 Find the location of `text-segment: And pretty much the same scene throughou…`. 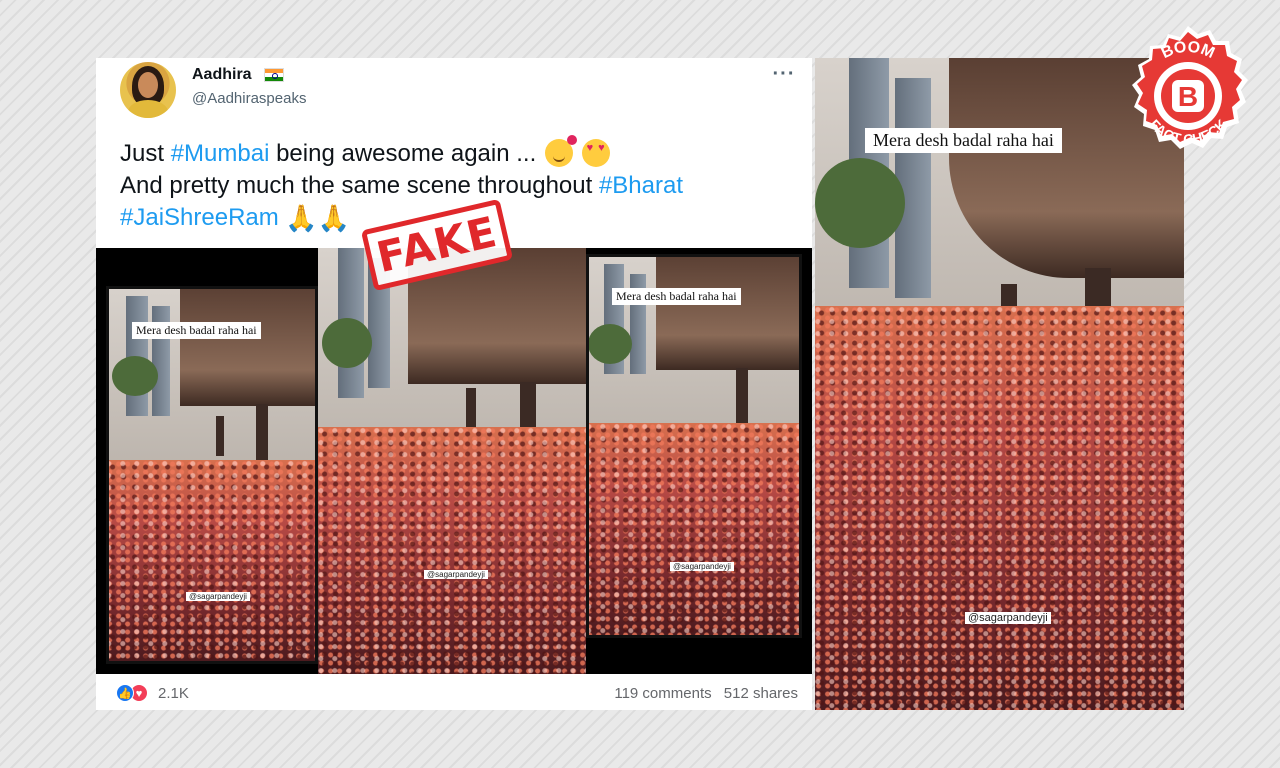

text-segment: And pretty much the same scene throughou… is located at coordinates (359, 185).